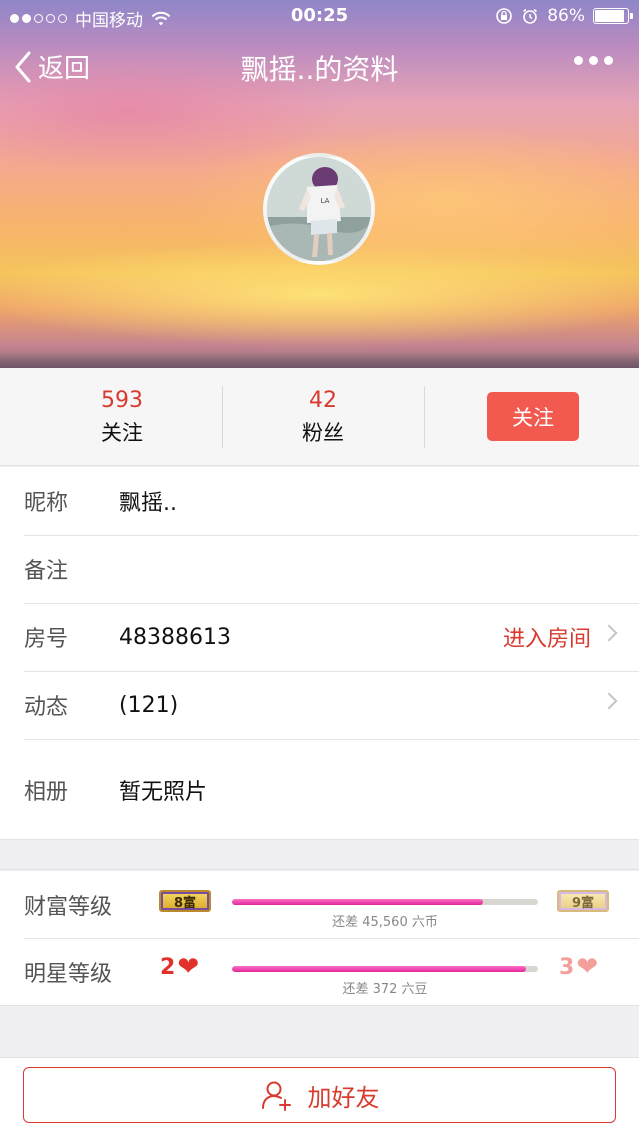  I want to click on album-value: 暂无照片, so click(163, 792).